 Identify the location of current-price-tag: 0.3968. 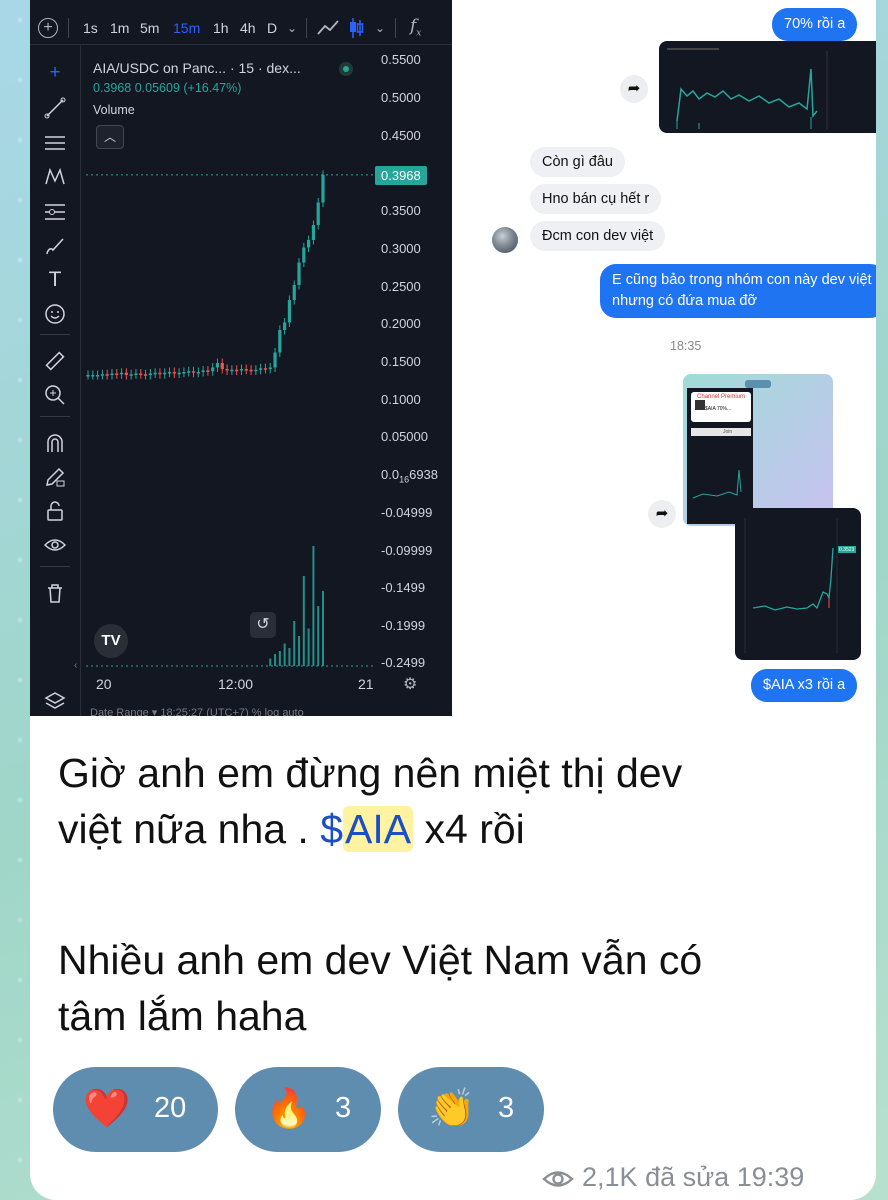
(401, 175).